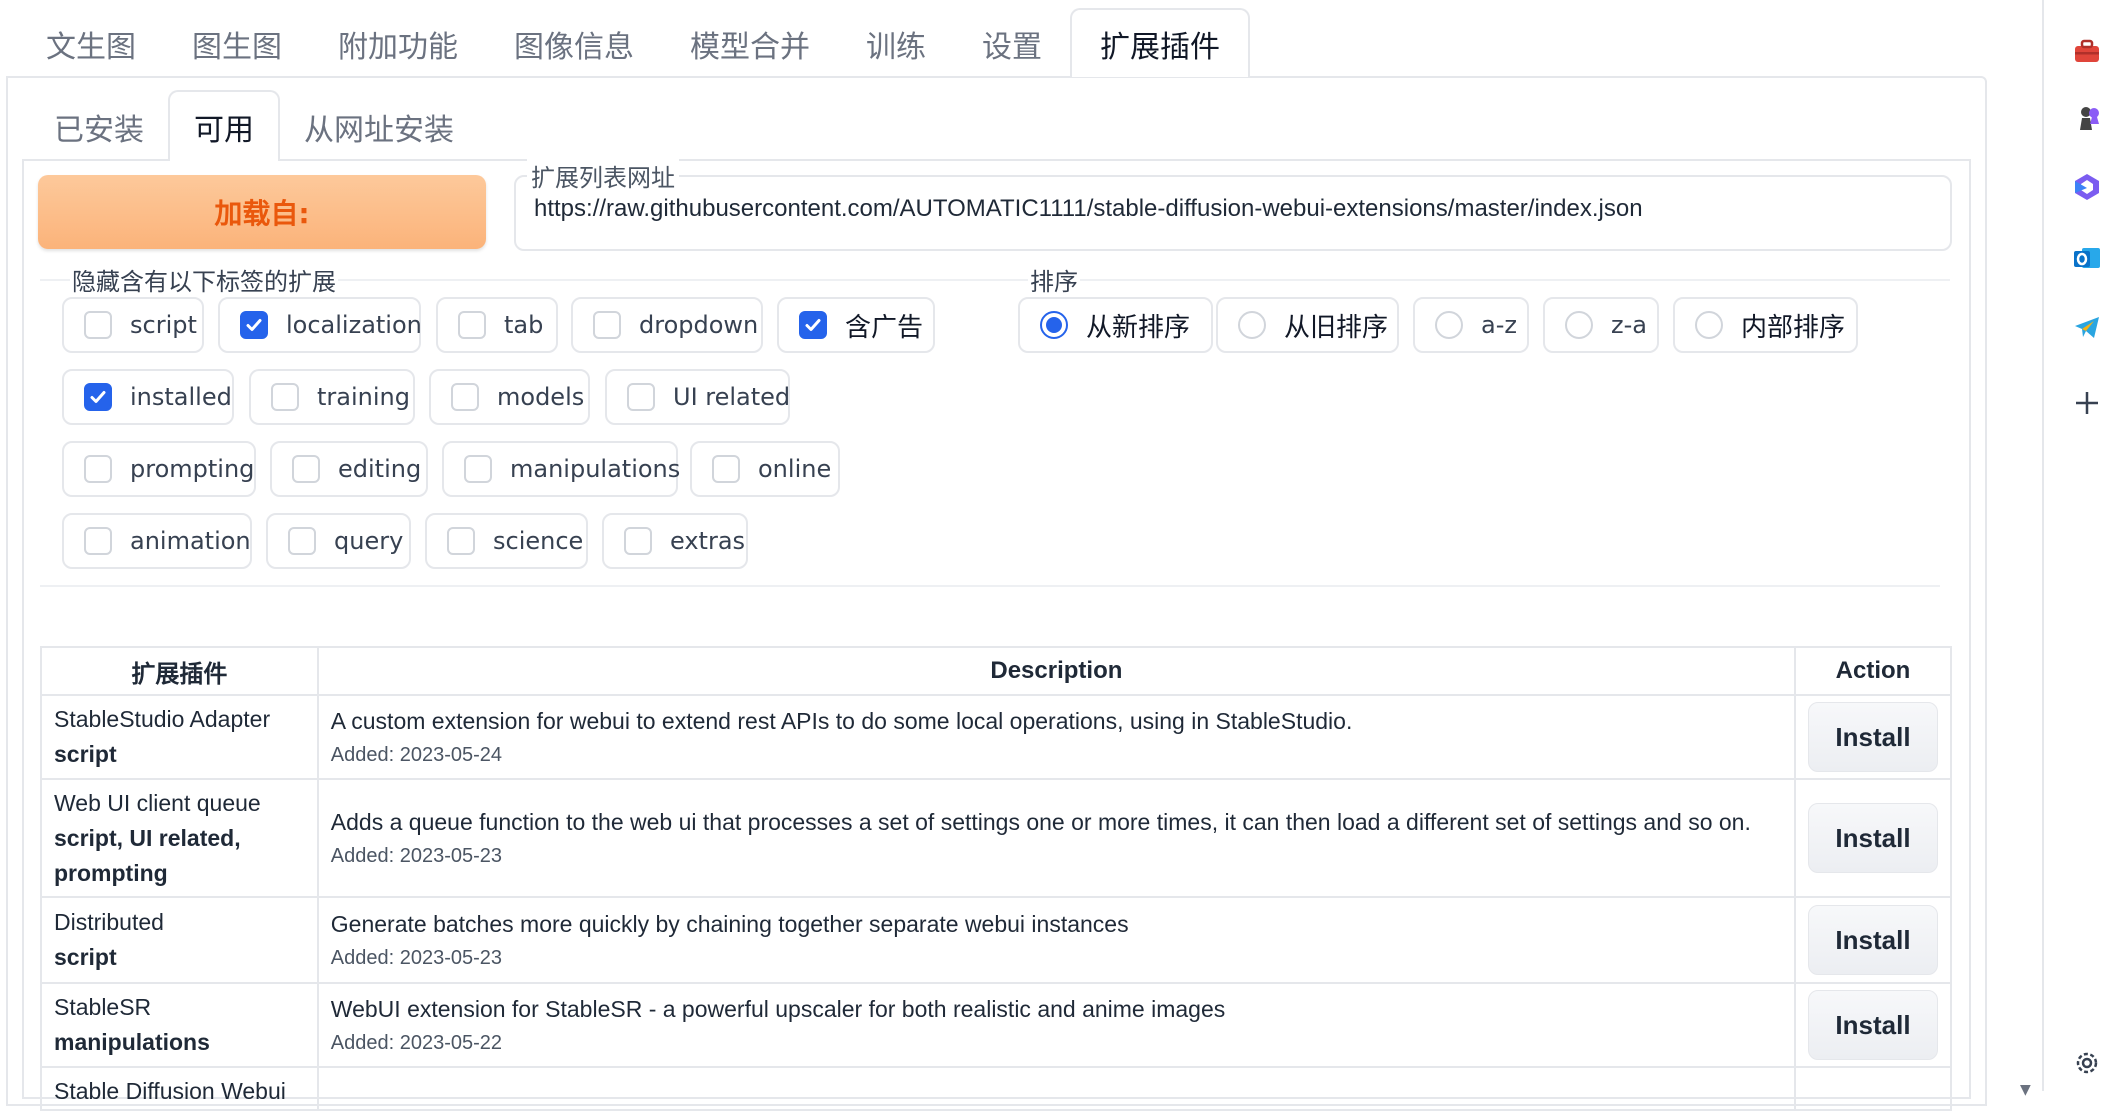 Image resolution: width=2102 pixels, height=1111 pixels. I want to click on copilot-icon, so click(2087, 187).